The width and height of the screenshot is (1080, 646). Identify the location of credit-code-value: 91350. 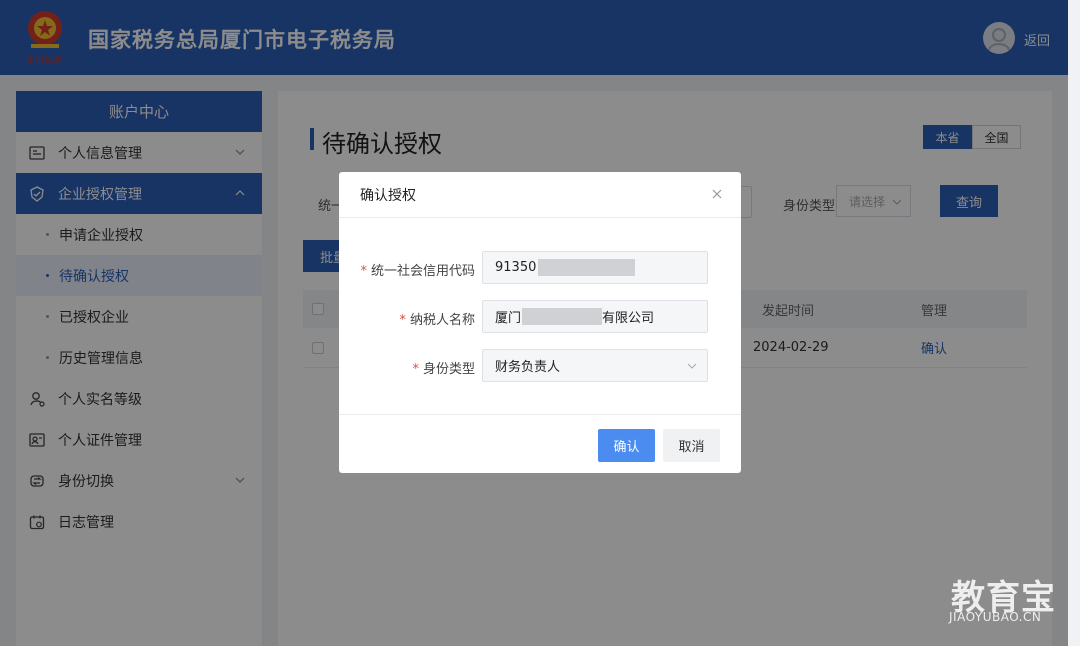
(516, 267).